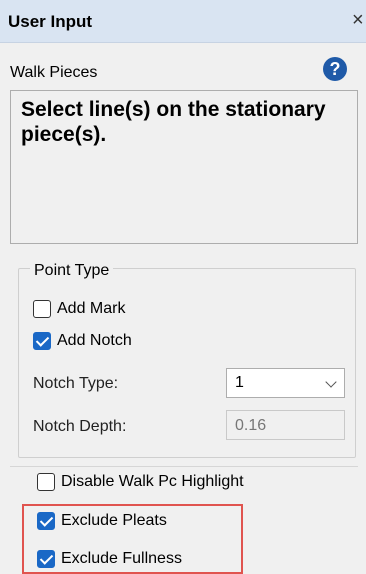 Image resolution: width=366 pixels, height=574 pixels. What do you see at coordinates (42, 309) in the screenshot?
I see `add-mark-checkbox-box` at bounding box center [42, 309].